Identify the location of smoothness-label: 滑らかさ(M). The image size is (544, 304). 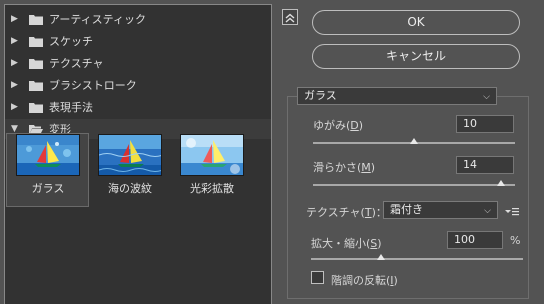
(344, 167).